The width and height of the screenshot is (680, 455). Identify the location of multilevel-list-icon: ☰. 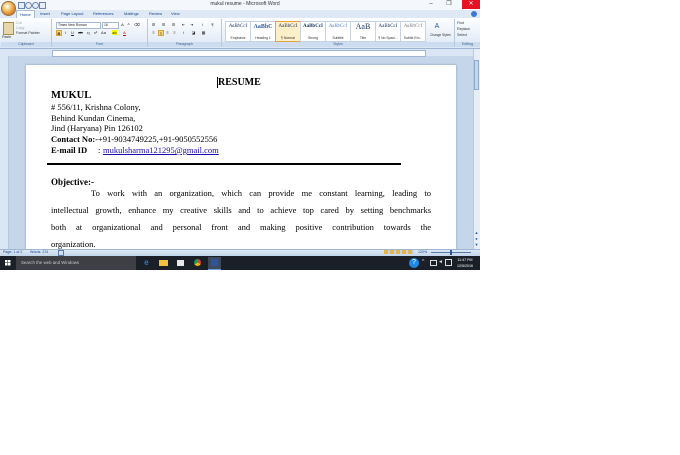
(173, 24).